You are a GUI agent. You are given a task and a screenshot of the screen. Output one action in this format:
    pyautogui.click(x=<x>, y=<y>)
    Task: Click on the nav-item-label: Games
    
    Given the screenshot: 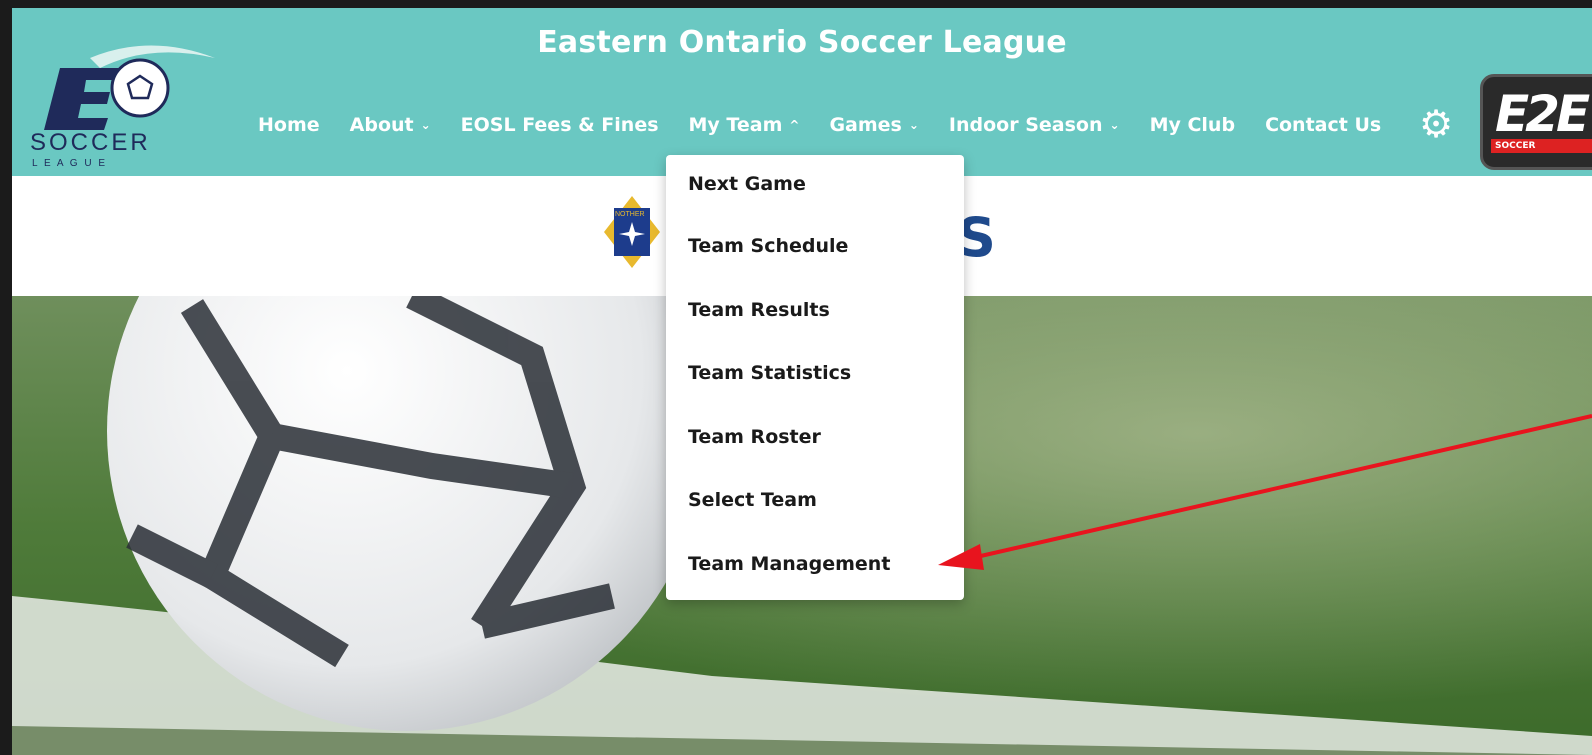 What is the action you would take?
    pyautogui.click(x=865, y=125)
    